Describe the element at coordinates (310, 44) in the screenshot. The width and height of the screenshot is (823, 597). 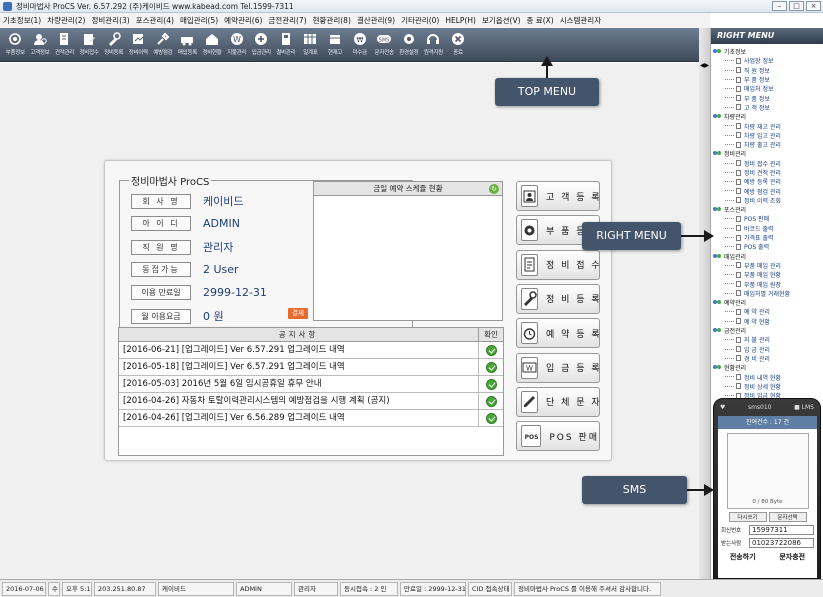
I see `toolbar-button-daily-report: 일계표` at that location.